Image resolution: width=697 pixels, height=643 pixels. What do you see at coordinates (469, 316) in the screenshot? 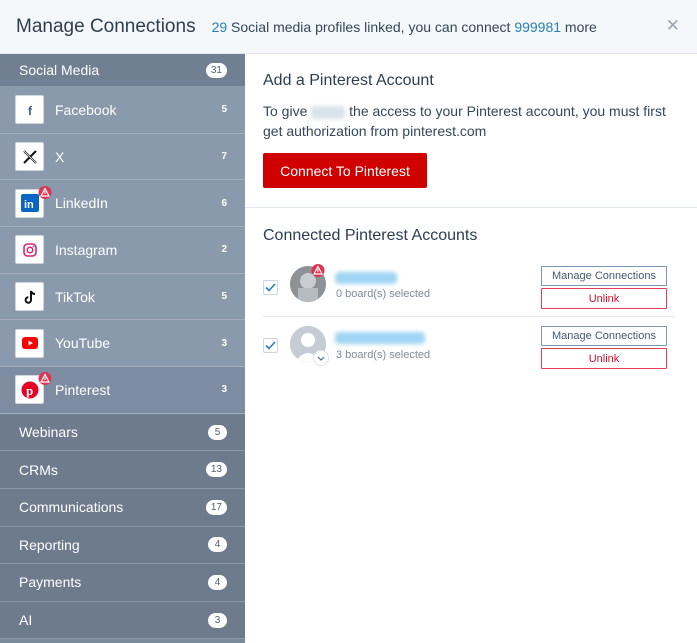
I see `row-divider` at bounding box center [469, 316].